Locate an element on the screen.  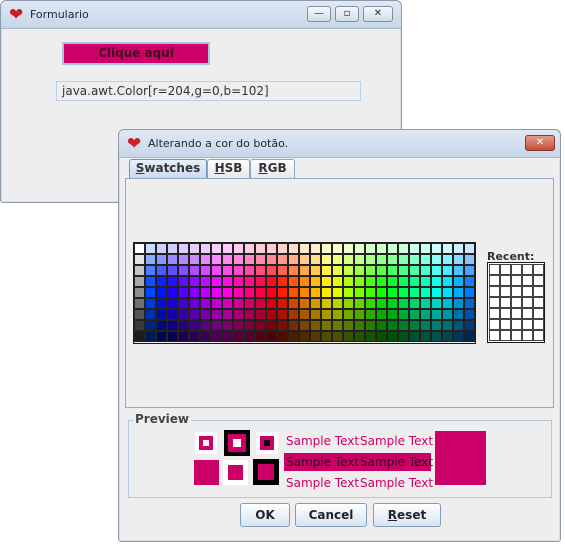
cancel-button: Cancel is located at coordinates (331, 515).